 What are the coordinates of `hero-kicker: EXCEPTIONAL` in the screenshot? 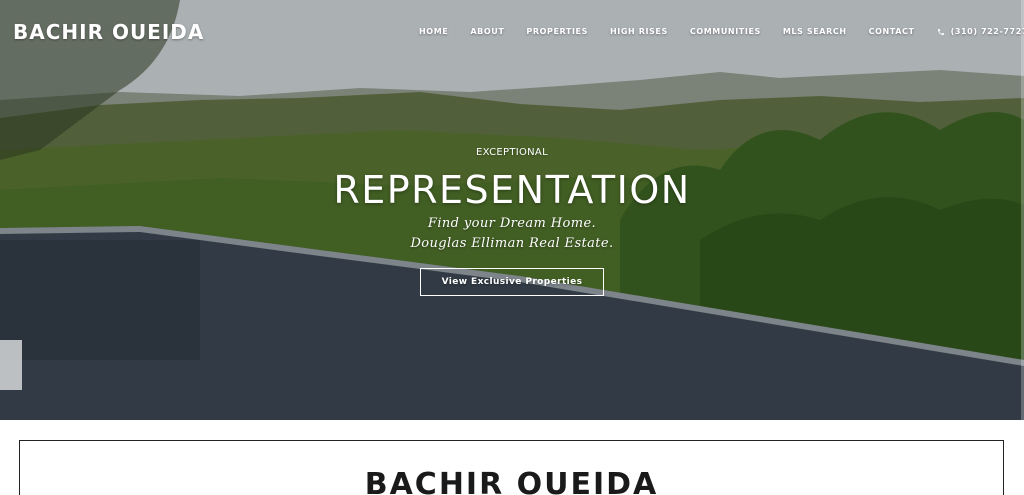 It's located at (512, 152).